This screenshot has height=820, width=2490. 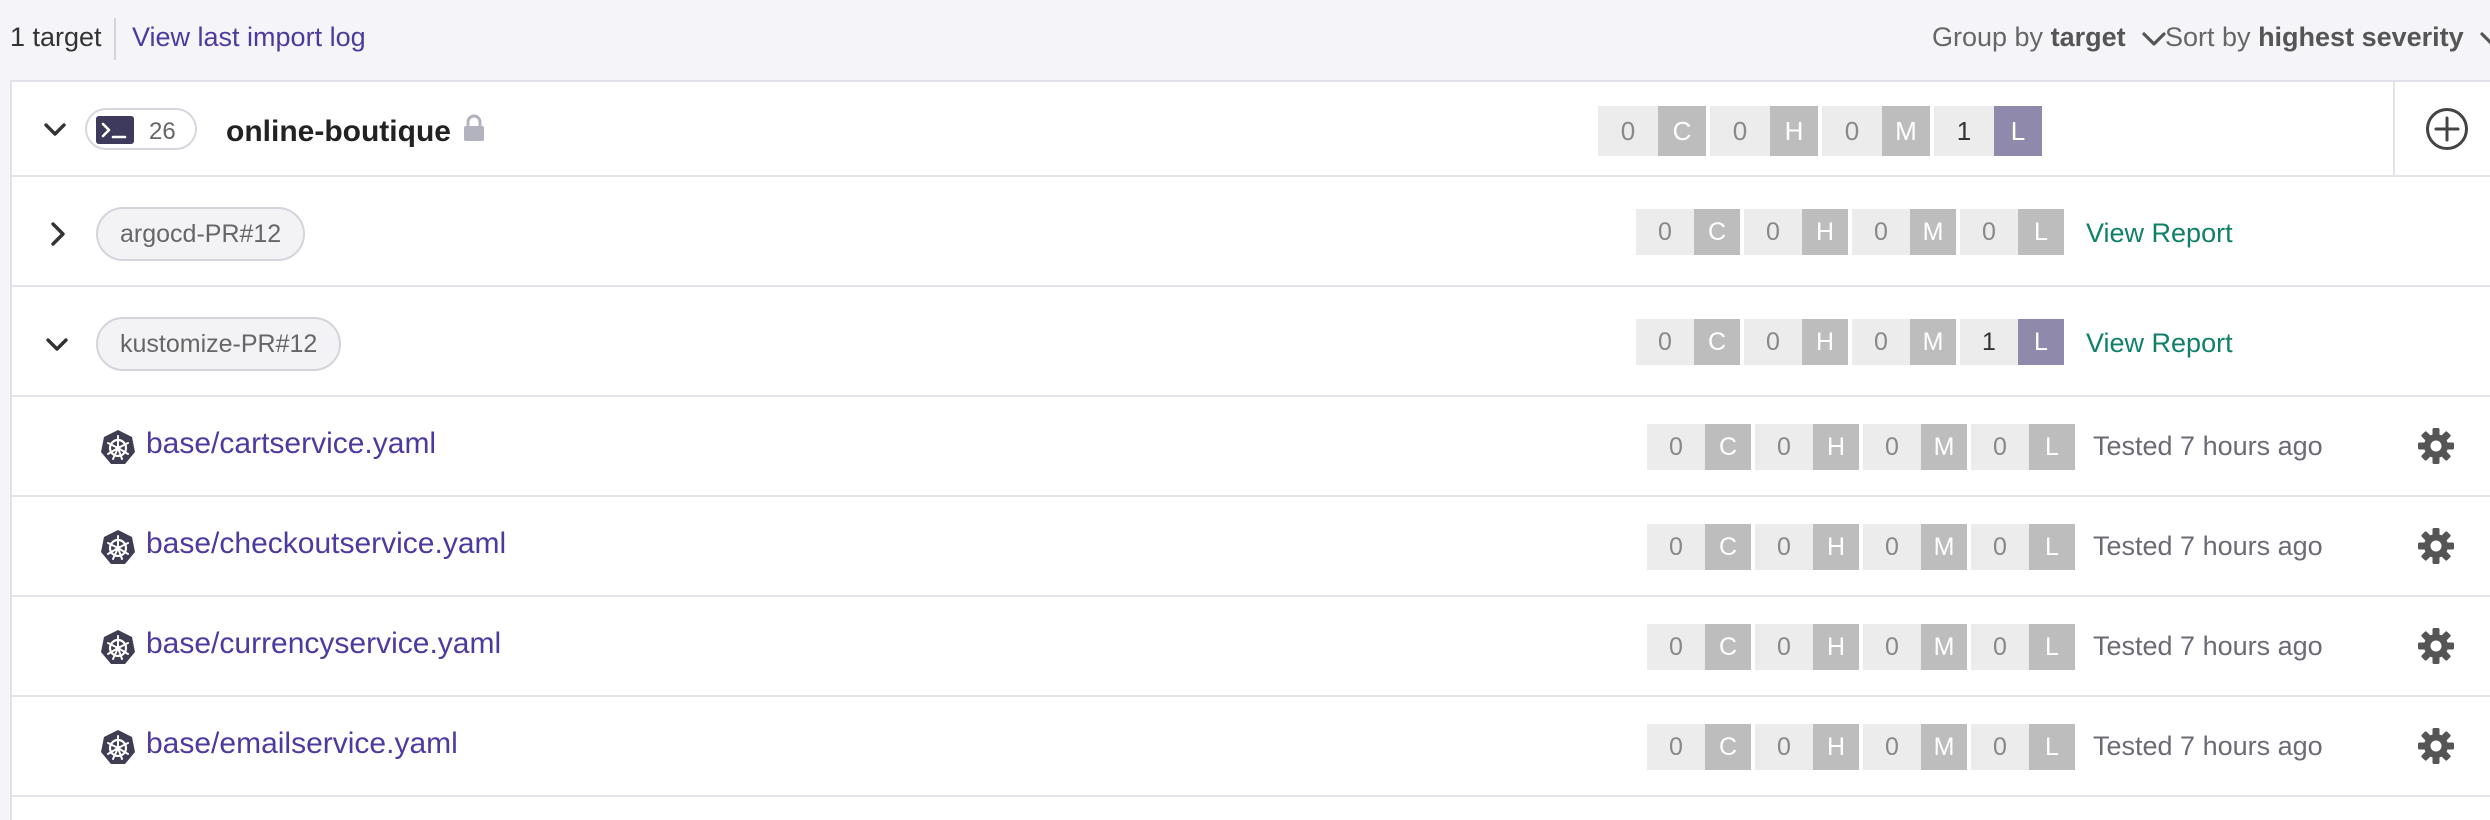 I want to click on target-row: argocd-PR#12 0 C 0 H 0 M 0 L View Report, so click(x=1251, y=232).